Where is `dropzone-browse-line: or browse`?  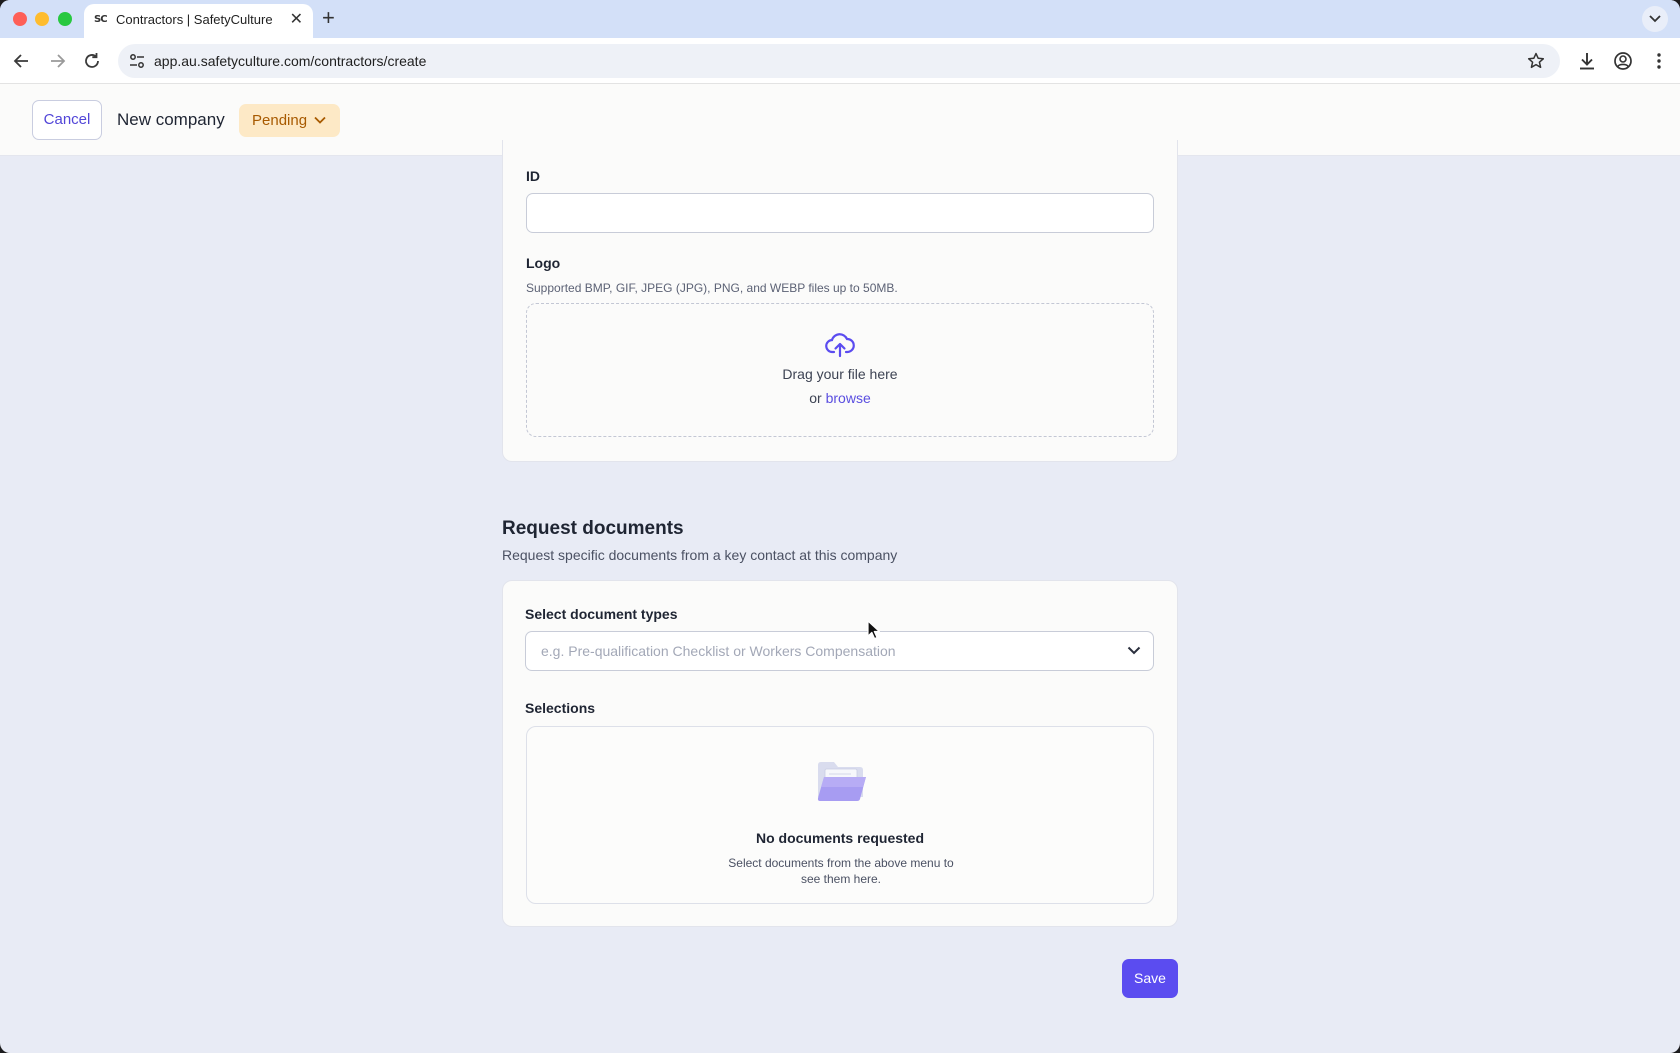 dropzone-browse-line: or browse is located at coordinates (840, 398).